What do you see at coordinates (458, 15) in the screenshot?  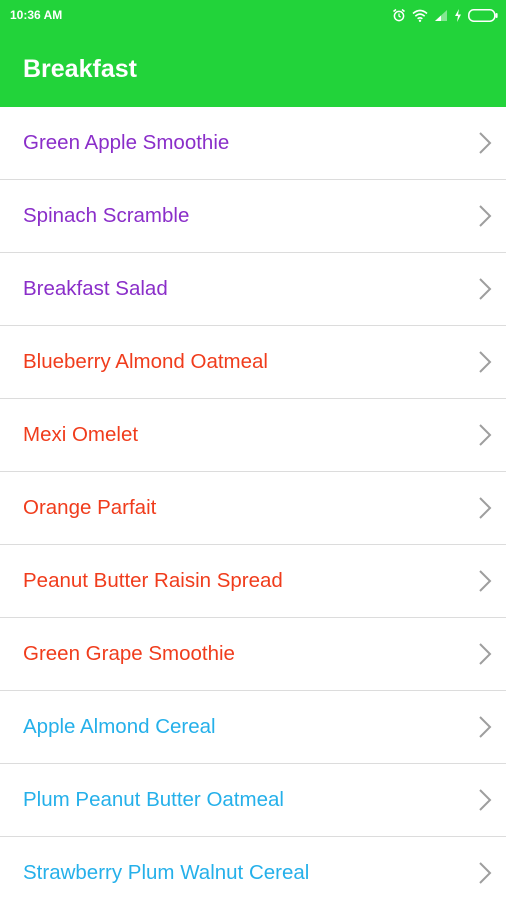 I see `charging-icon` at bounding box center [458, 15].